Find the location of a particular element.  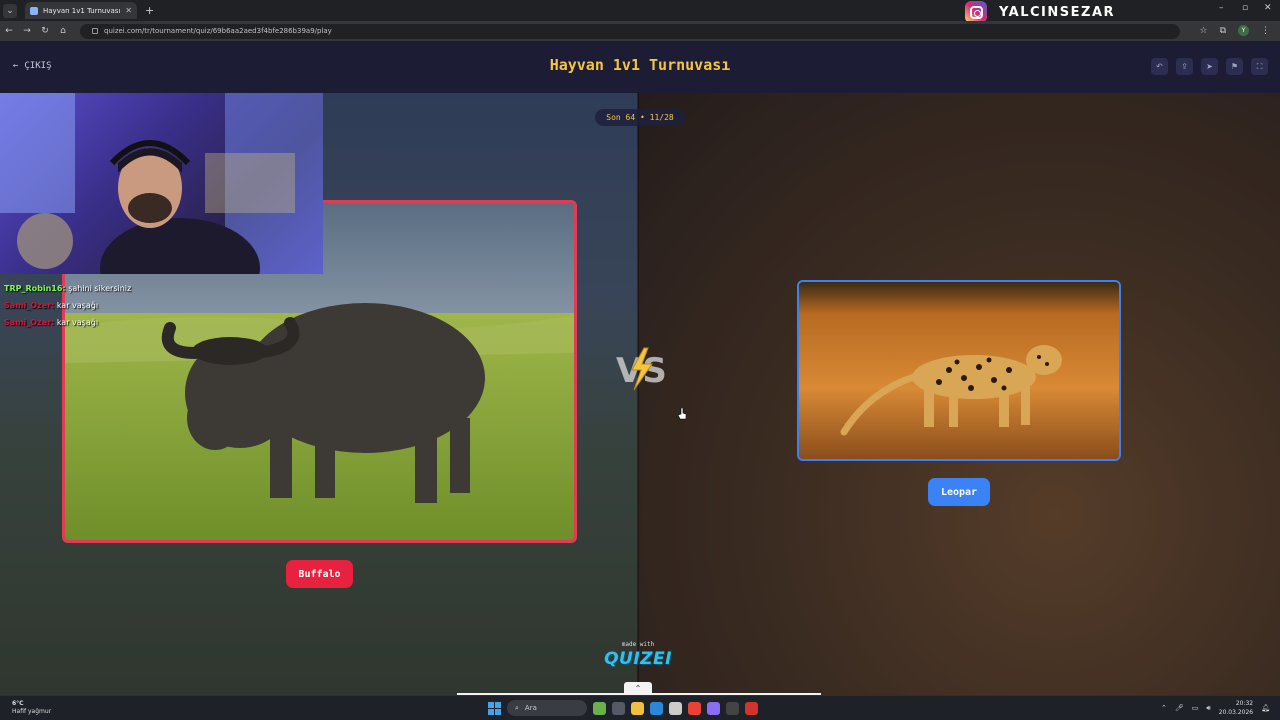

system-tray: ⌃ 🎤︎ ▭ 🔊︎ 20:32 20.03.2026 🔔︎ is located at coordinates (1215, 708).